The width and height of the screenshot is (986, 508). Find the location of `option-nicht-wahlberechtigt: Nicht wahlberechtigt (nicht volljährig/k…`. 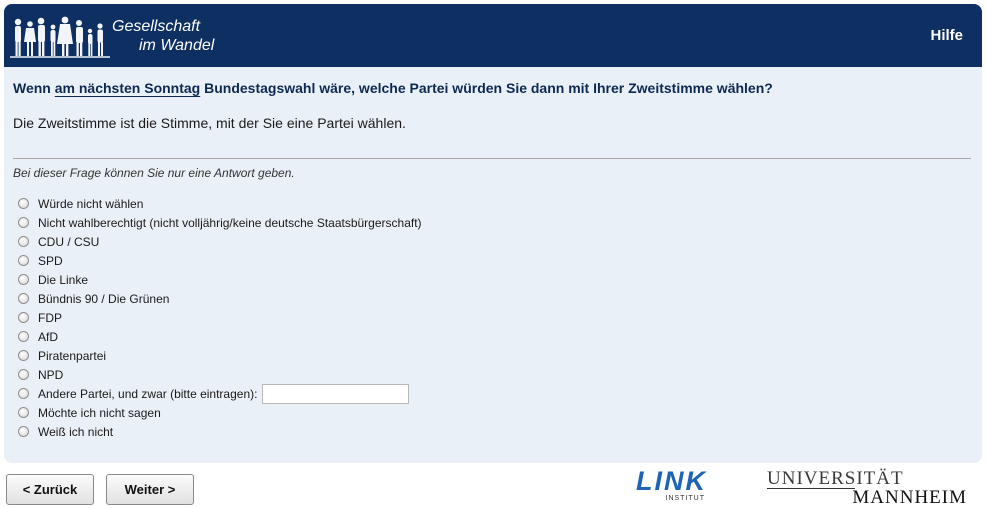

option-nicht-wahlberechtigt: Nicht wahlberechtigt (nicht volljährig/k… is located at coordinates (220, 222).